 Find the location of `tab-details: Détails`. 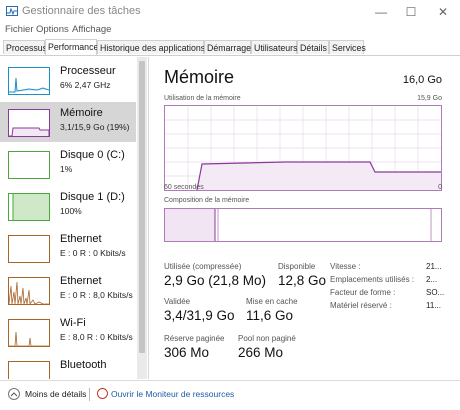

tab-details: Détails is located at coordinates (313, 47).